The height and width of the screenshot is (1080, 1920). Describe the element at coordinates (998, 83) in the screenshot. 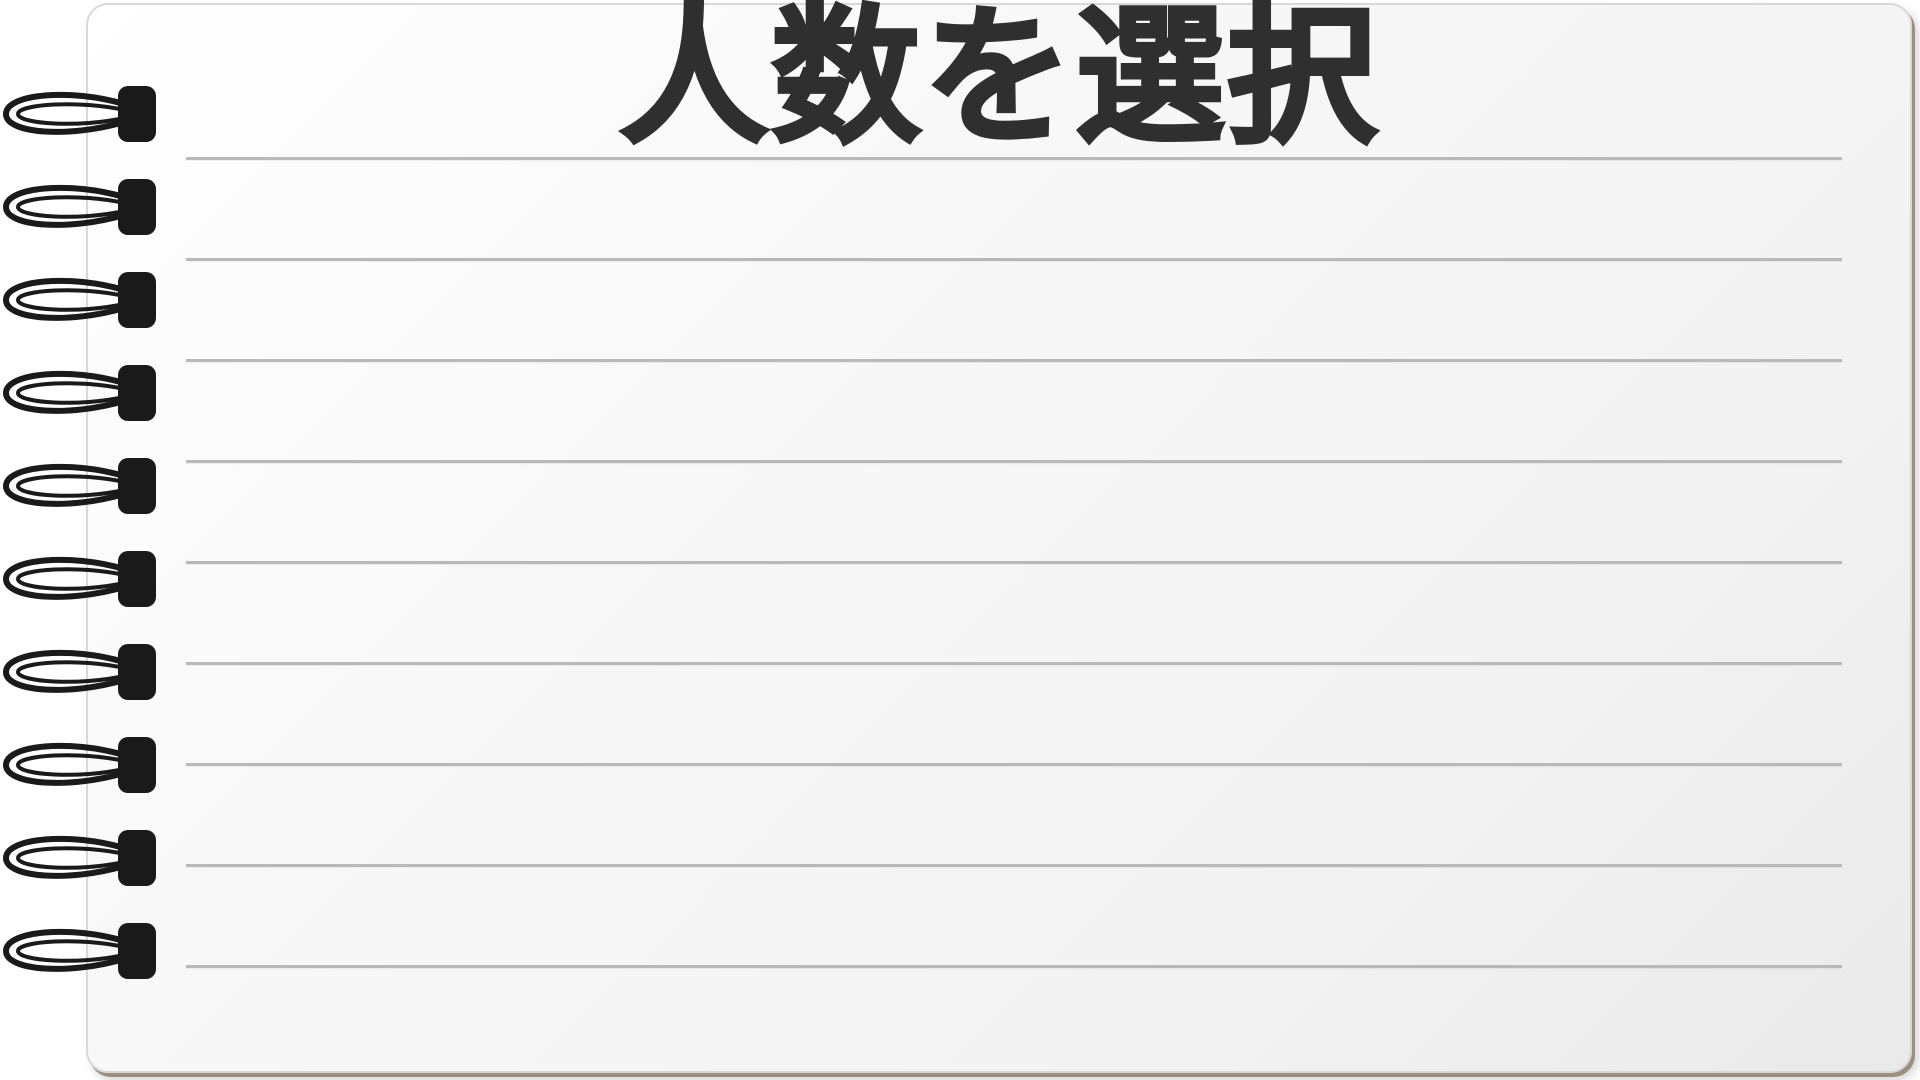

I see `page-title: 人数を選択` at that location.